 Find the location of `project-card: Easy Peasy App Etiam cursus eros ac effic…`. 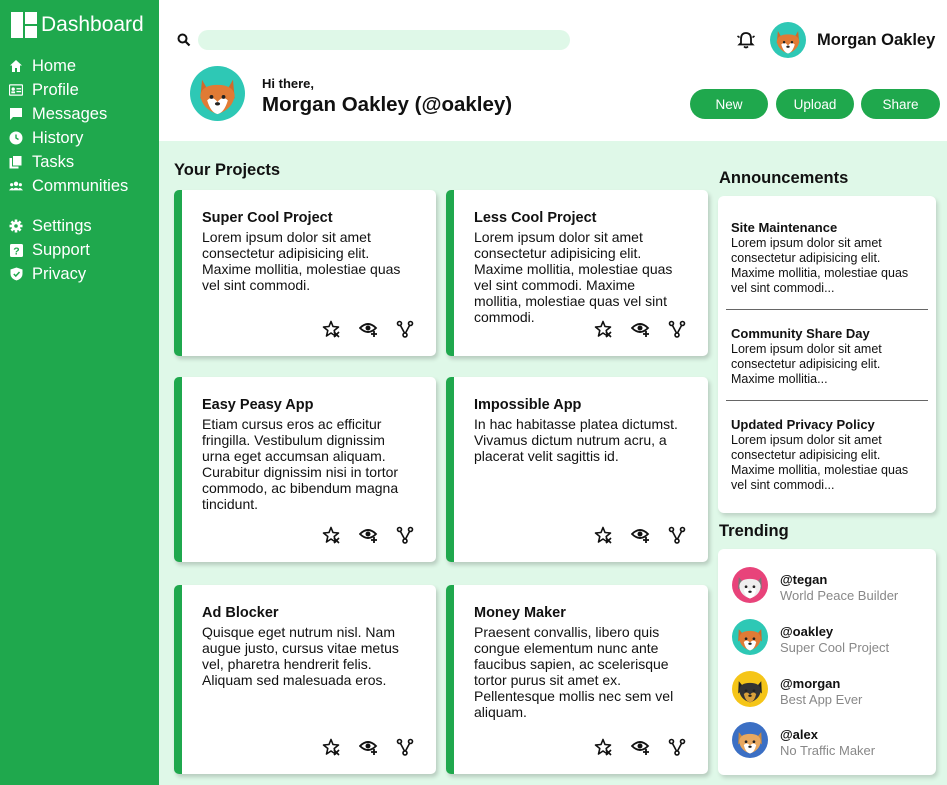

project-card: Easy Peasy App Etiam cursus eros ac effic… is located at coordinates (305, 469).